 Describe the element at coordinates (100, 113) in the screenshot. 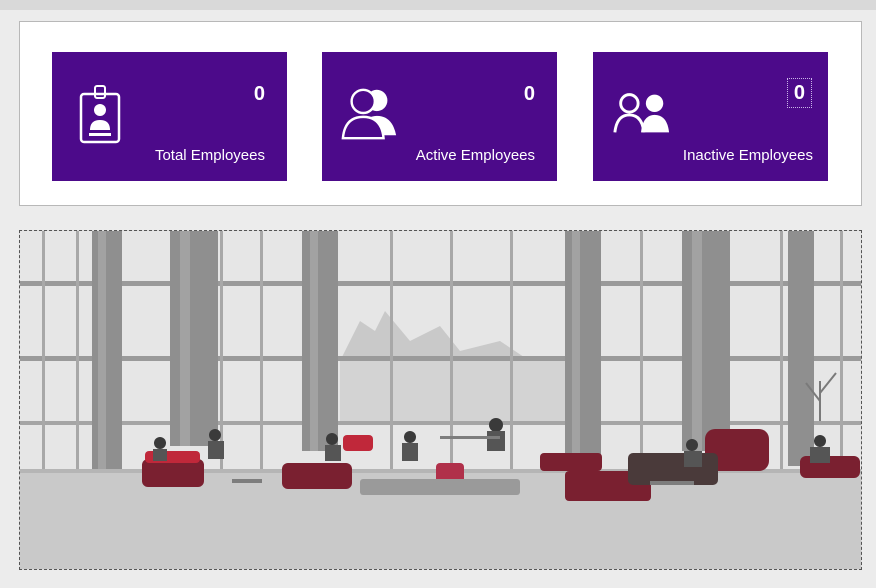

I see `id-badge-icon` at that location.